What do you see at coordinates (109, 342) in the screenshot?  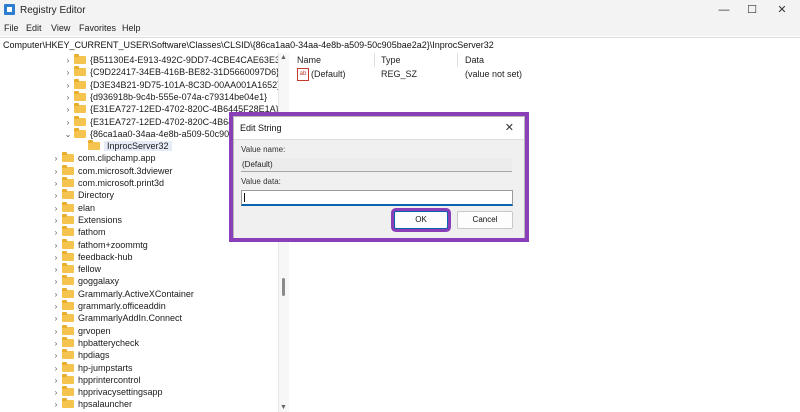 I see `tree-item-label: hpbatterycheck` at bounding box center [109, 342].